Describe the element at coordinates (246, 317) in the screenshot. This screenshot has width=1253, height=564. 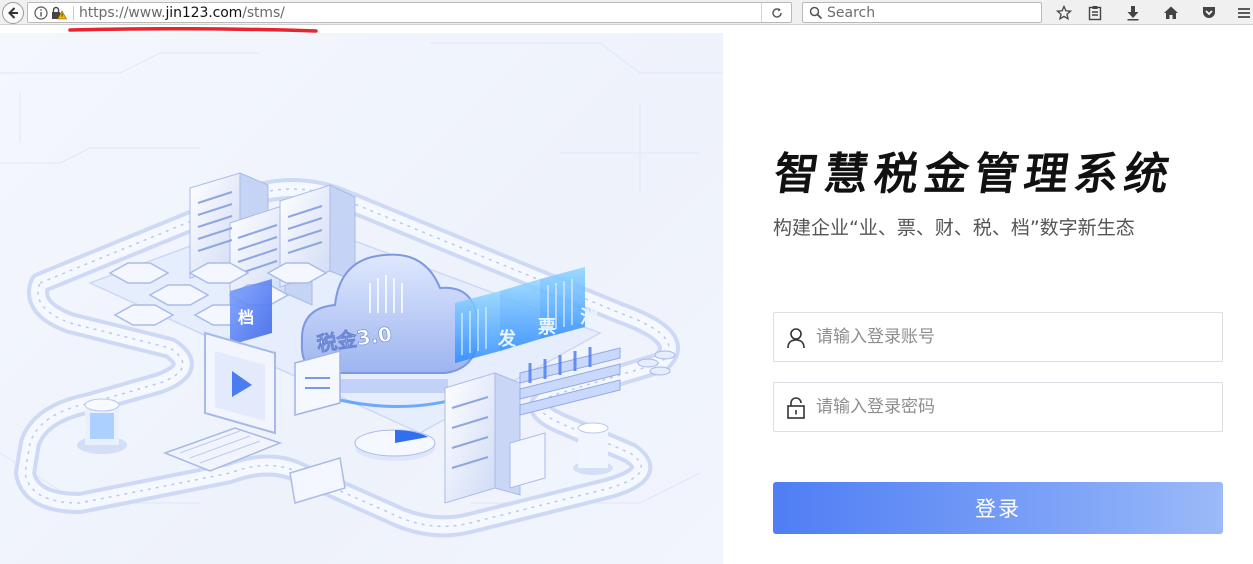
I see `archive-char: 档` at that location.